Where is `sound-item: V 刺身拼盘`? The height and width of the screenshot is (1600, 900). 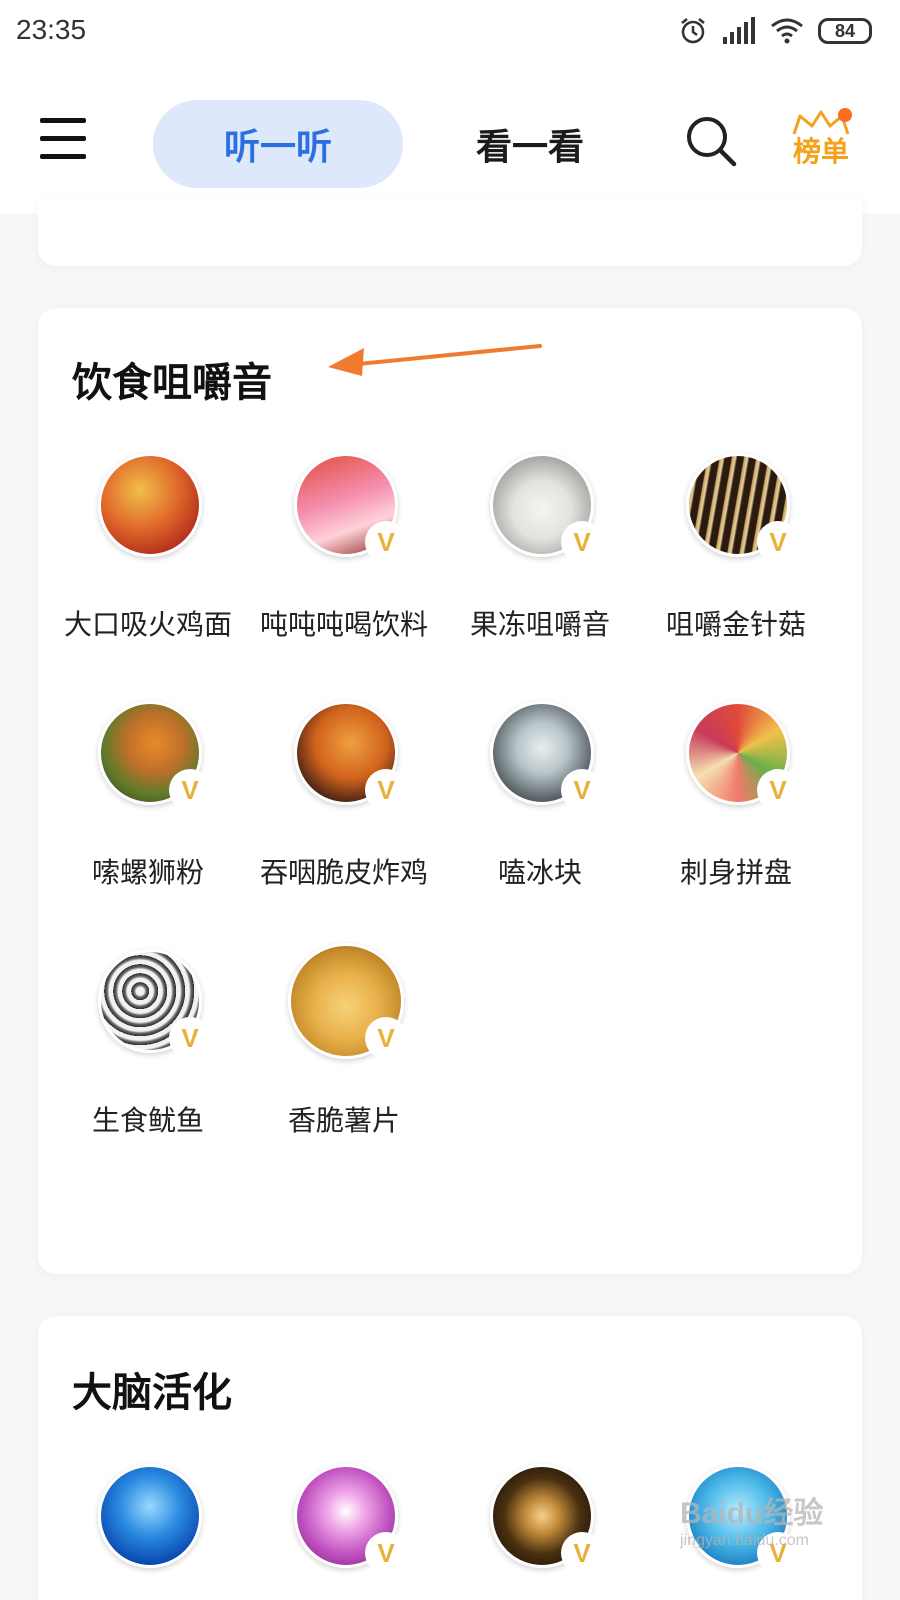 sound-item: V 刺身拼盘 is located at coordinates (736, 801).